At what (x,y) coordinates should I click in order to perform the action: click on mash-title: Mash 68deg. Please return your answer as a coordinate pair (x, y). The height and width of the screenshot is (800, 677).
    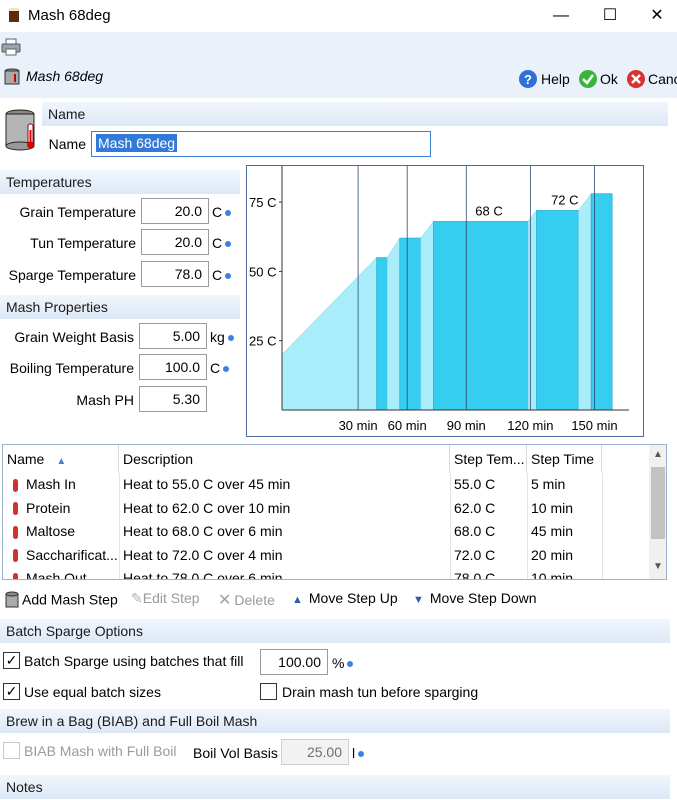
    Looking at the image, I should click on (65, 76).